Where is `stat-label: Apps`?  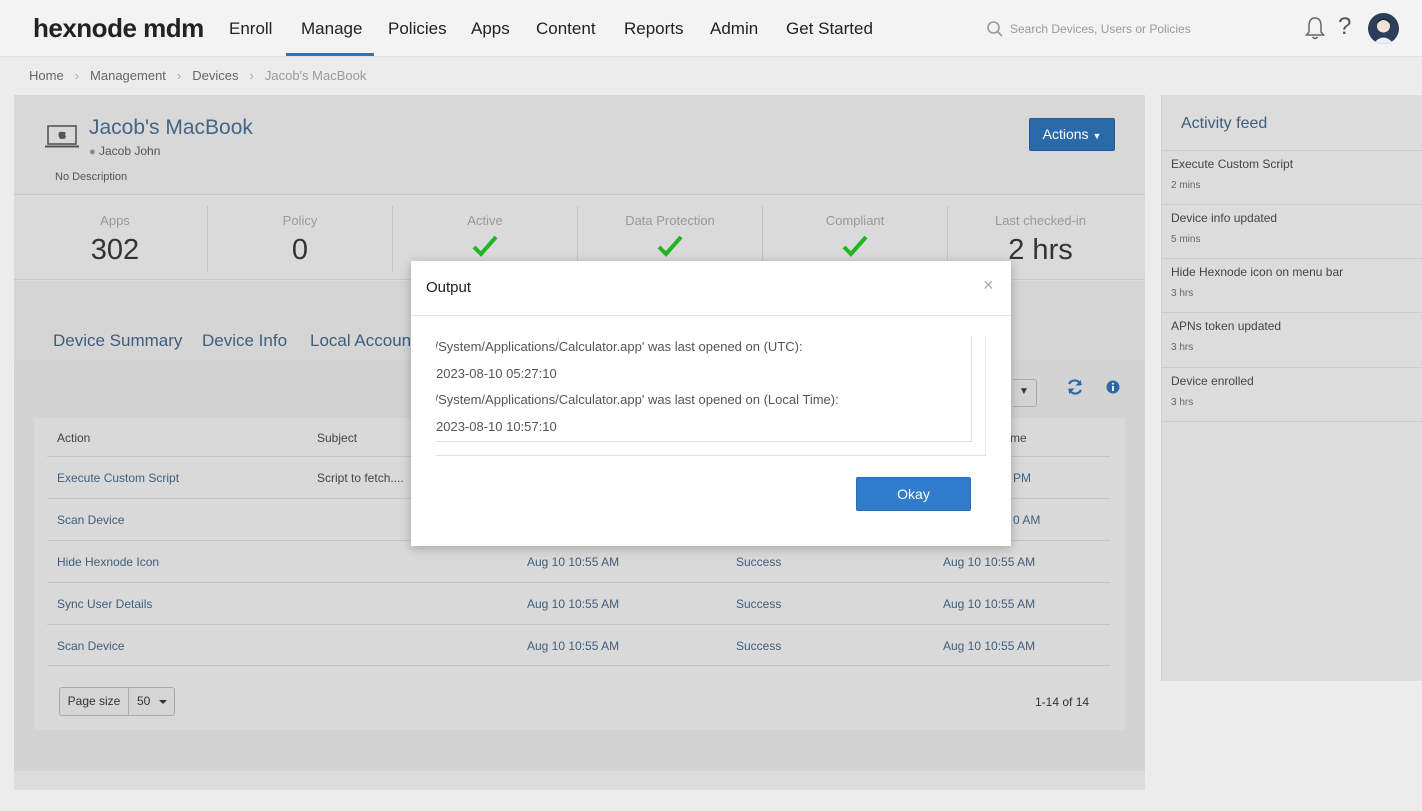 stat-label: Apps is located at coordinates (115, 220).